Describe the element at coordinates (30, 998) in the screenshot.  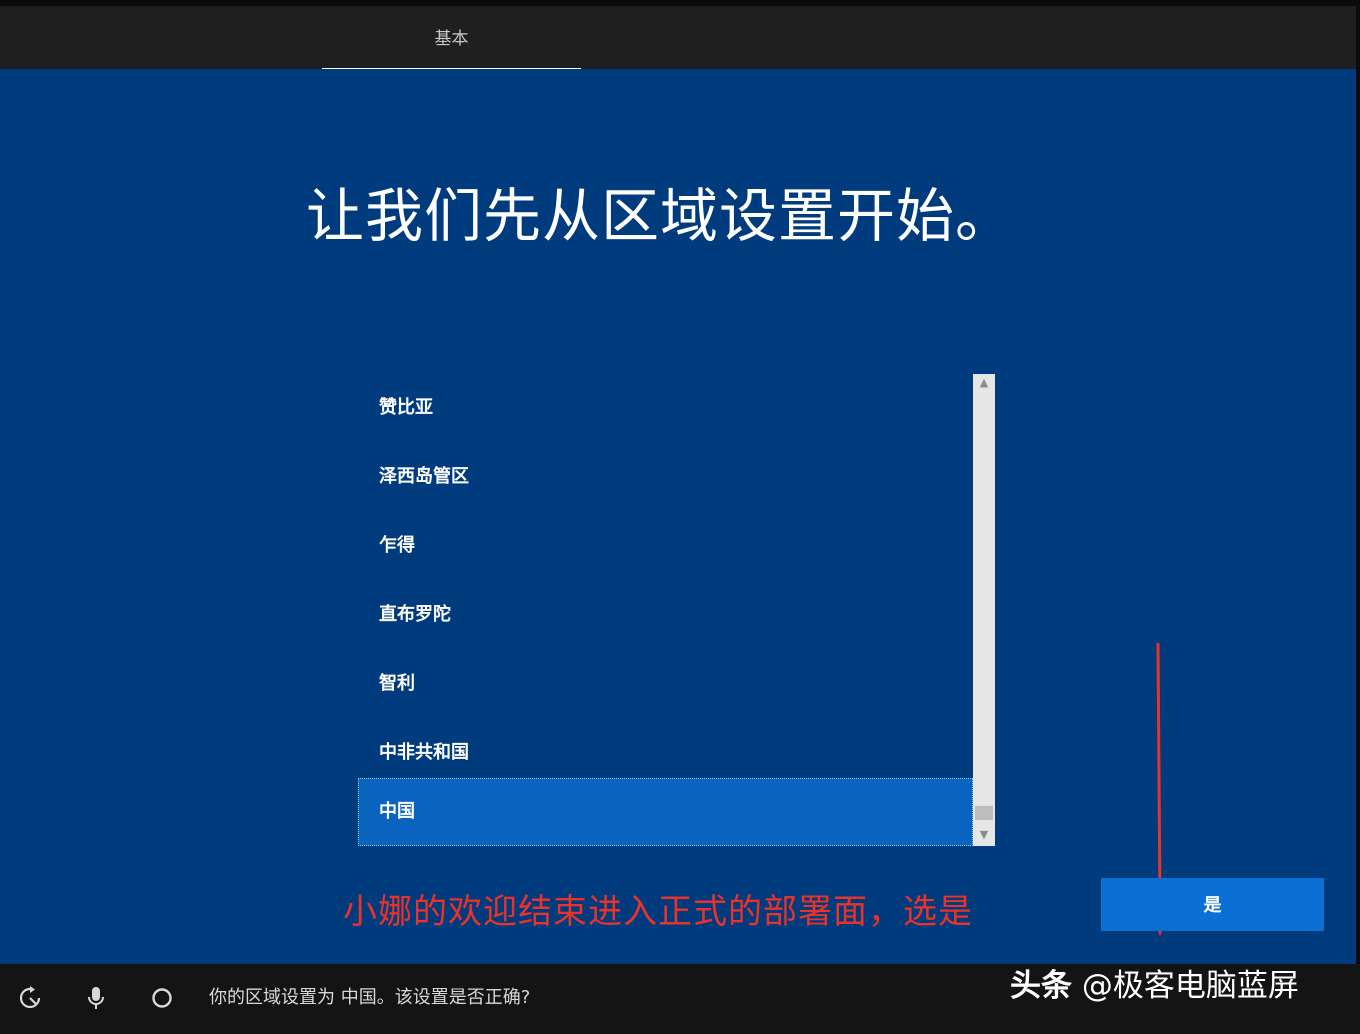
I see `ease-of-access-icon` at that location.